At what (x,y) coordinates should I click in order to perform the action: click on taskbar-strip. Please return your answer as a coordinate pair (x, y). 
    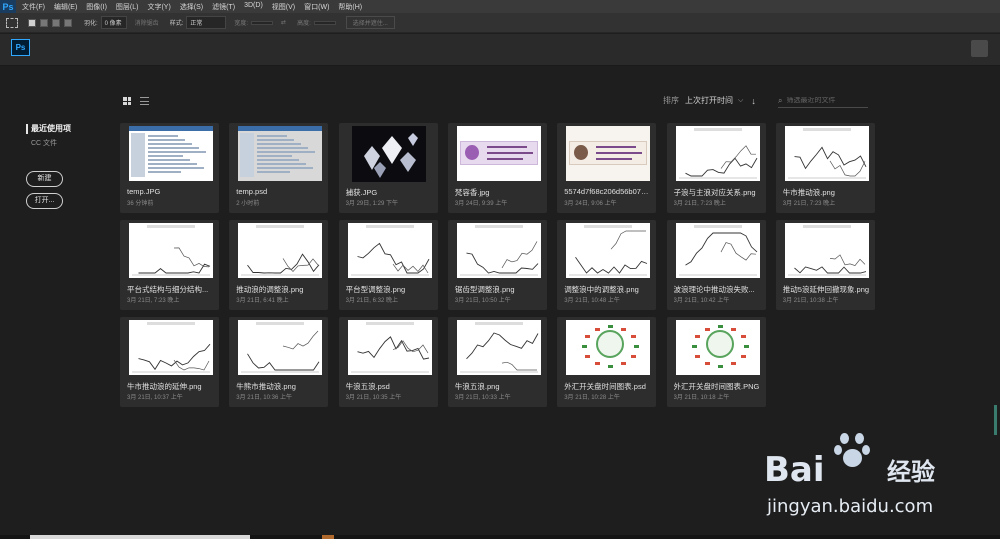
    Looking at the image, I should click on (500, 537).